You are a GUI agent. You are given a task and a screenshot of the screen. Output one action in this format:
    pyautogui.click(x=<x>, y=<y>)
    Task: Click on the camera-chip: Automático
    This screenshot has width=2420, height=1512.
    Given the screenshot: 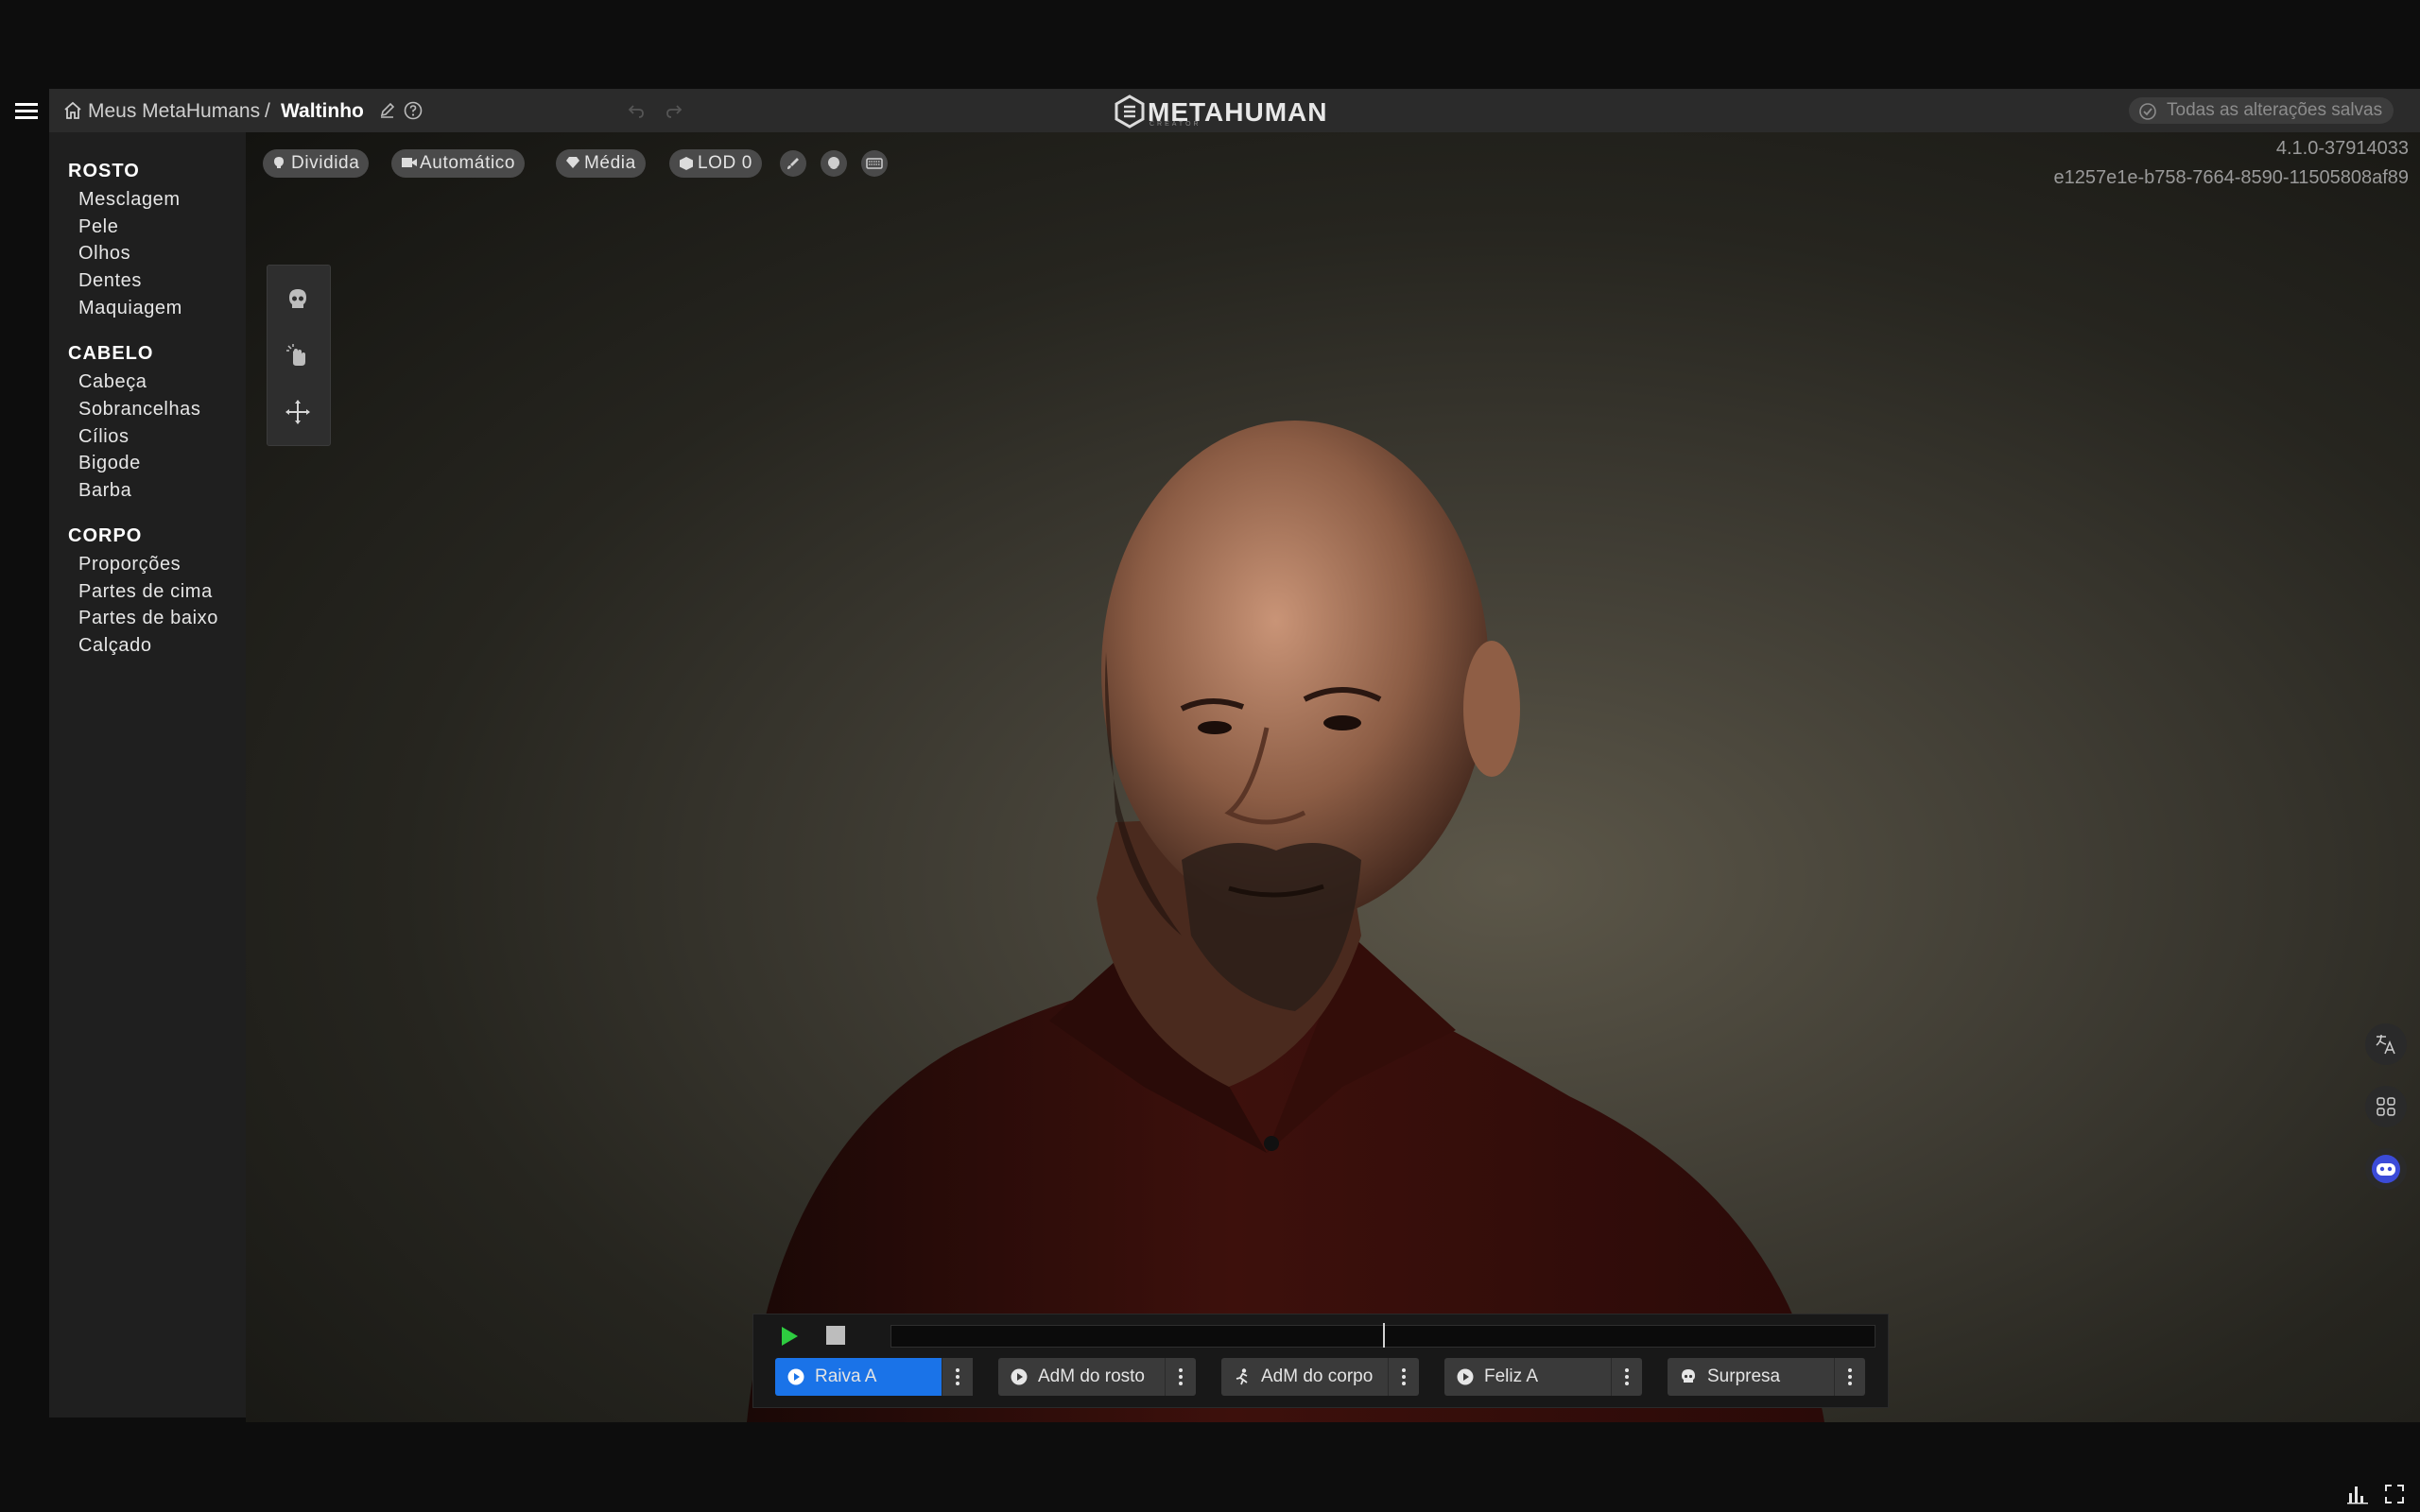 What is the action you would take?
    pyautogui.click(x=458, y=163)
    